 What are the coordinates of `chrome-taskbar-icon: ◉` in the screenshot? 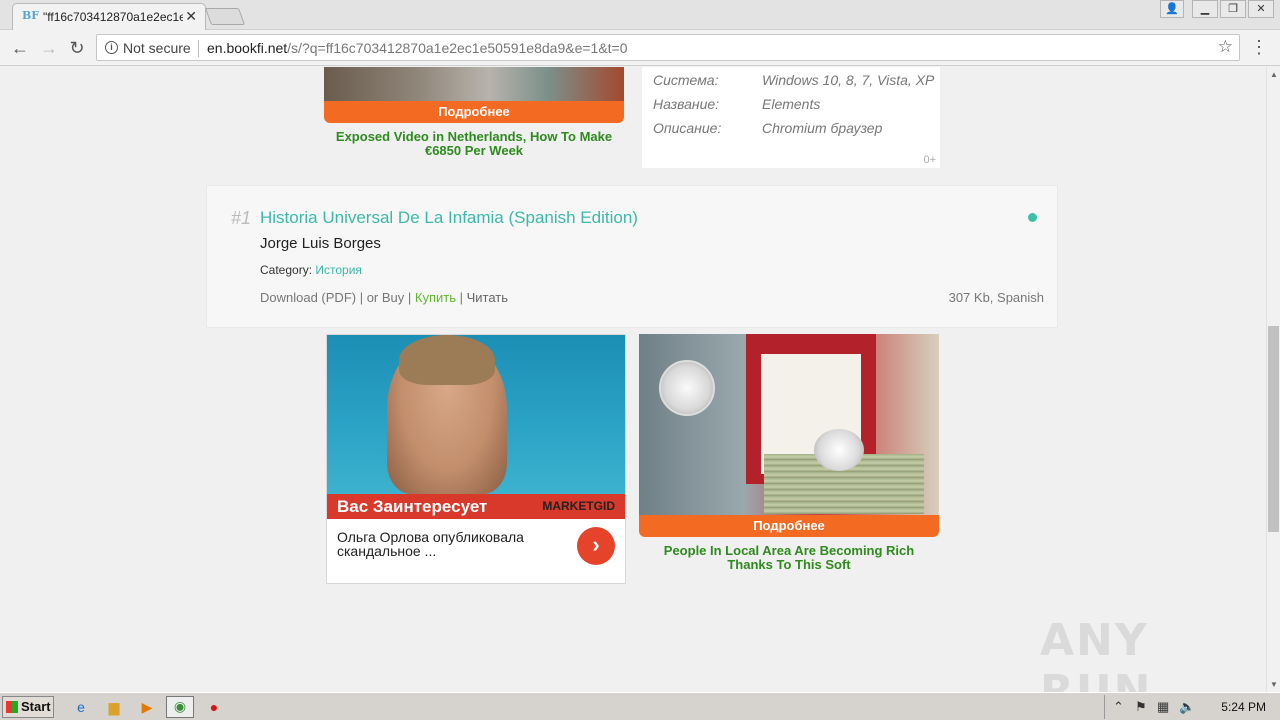 It's located at (180, 707).